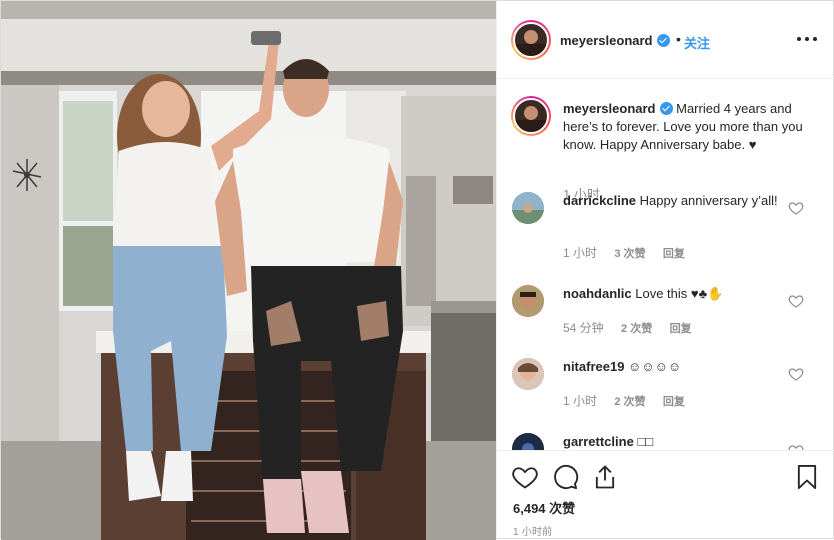 The image size is (834, 540). Describe the element at coordinates (544, 507) in the screenshot. I see `likes-count: 6,494 次赞` at that location.